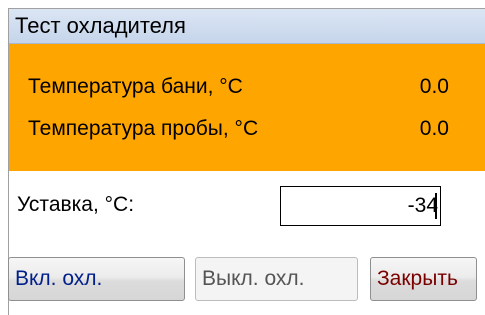 The image size is (485, 315). Describe the element at coordinates (96, 279) in the screenshot. I see `cooling-on-button: Вкл. охл.` at that location.